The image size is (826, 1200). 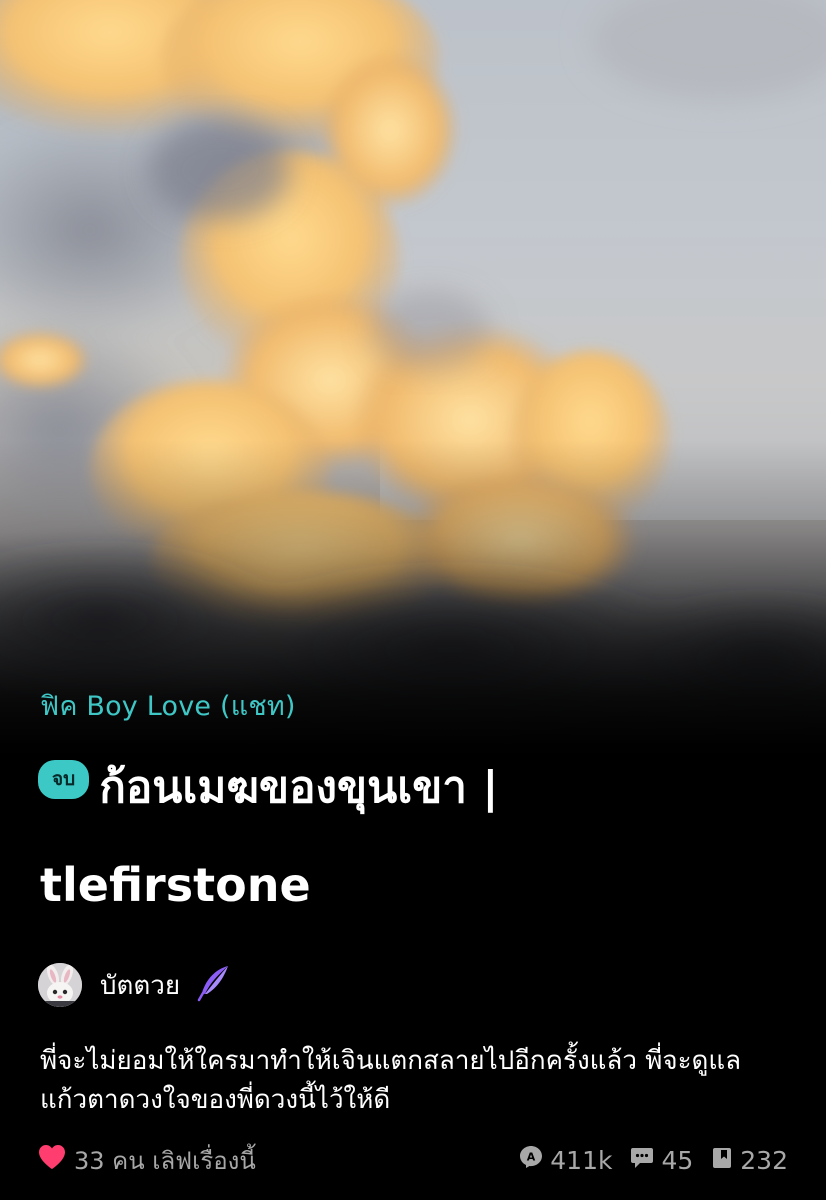 I want to click on author-name: บัตตวย, so click(x=140, y=985).